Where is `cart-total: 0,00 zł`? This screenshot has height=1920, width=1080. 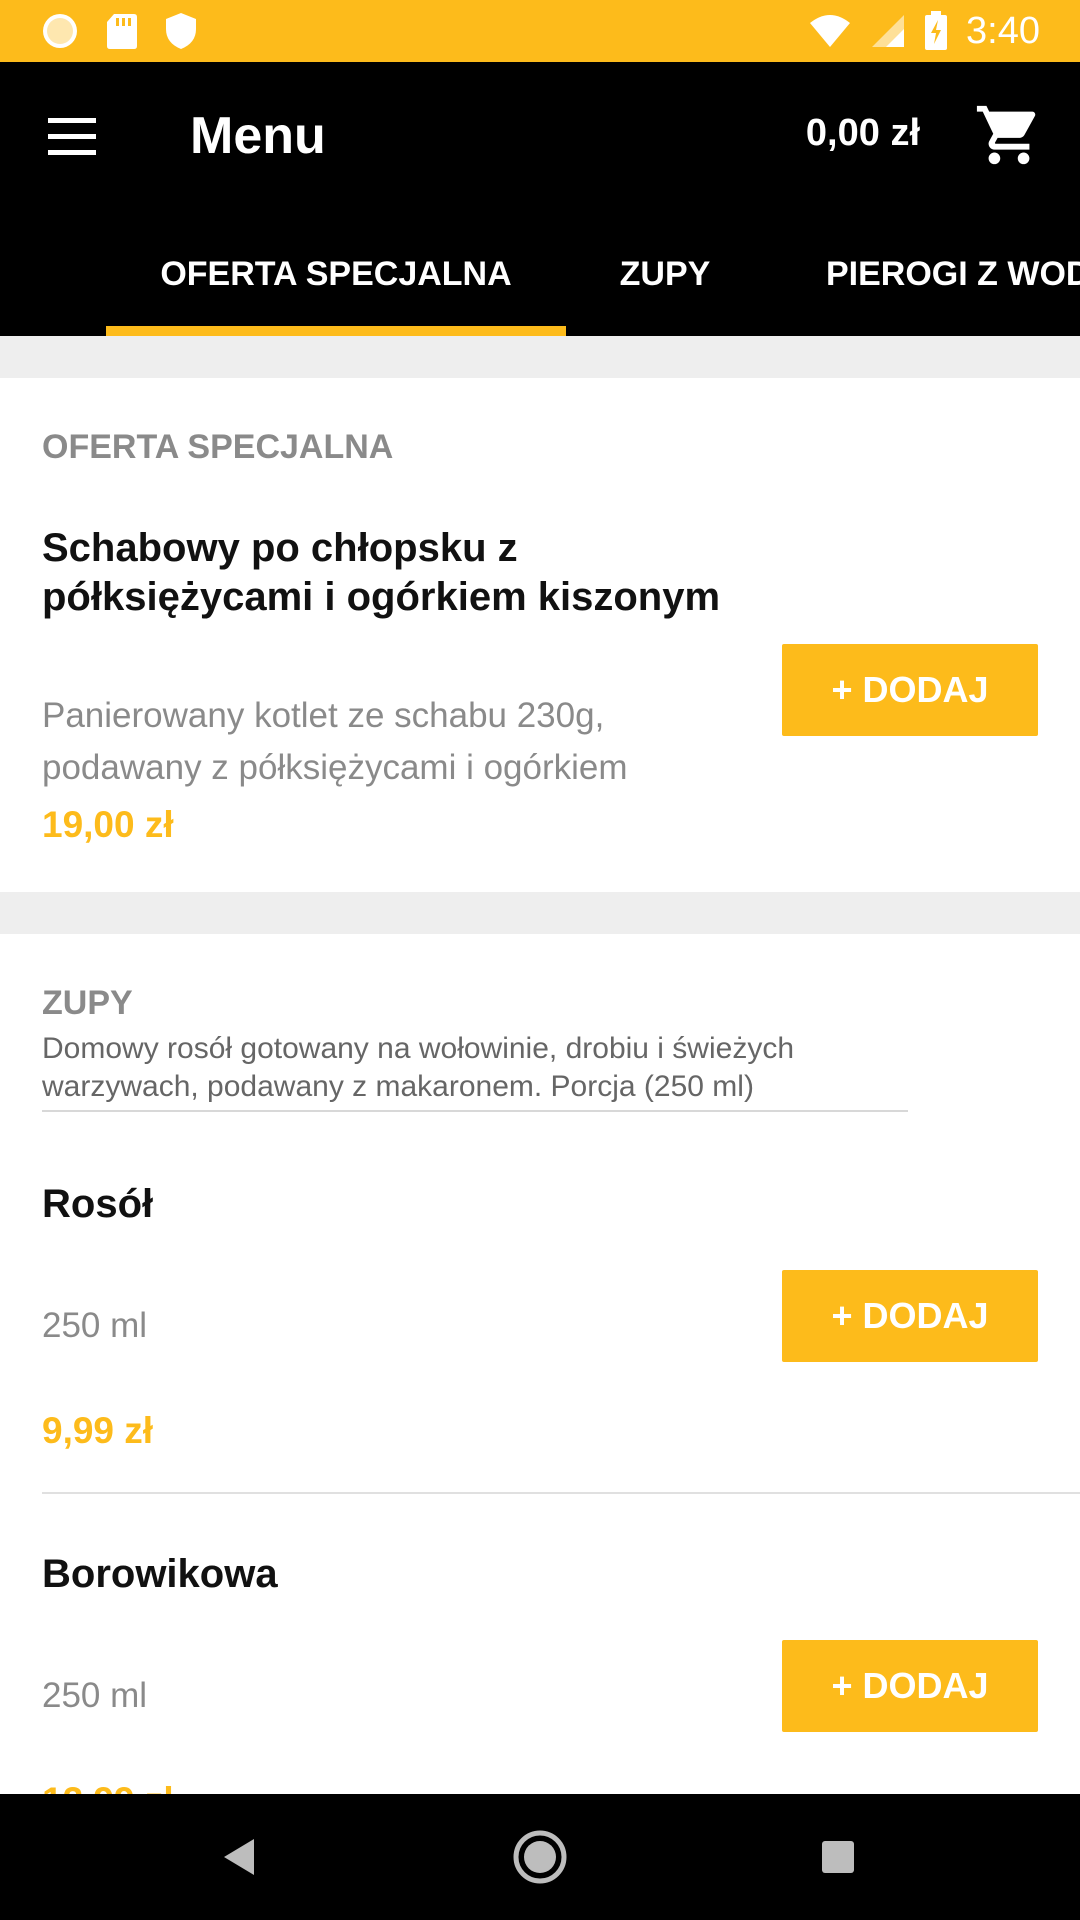 cart-total: 0,00 zł is located at coordinates (863, 133).